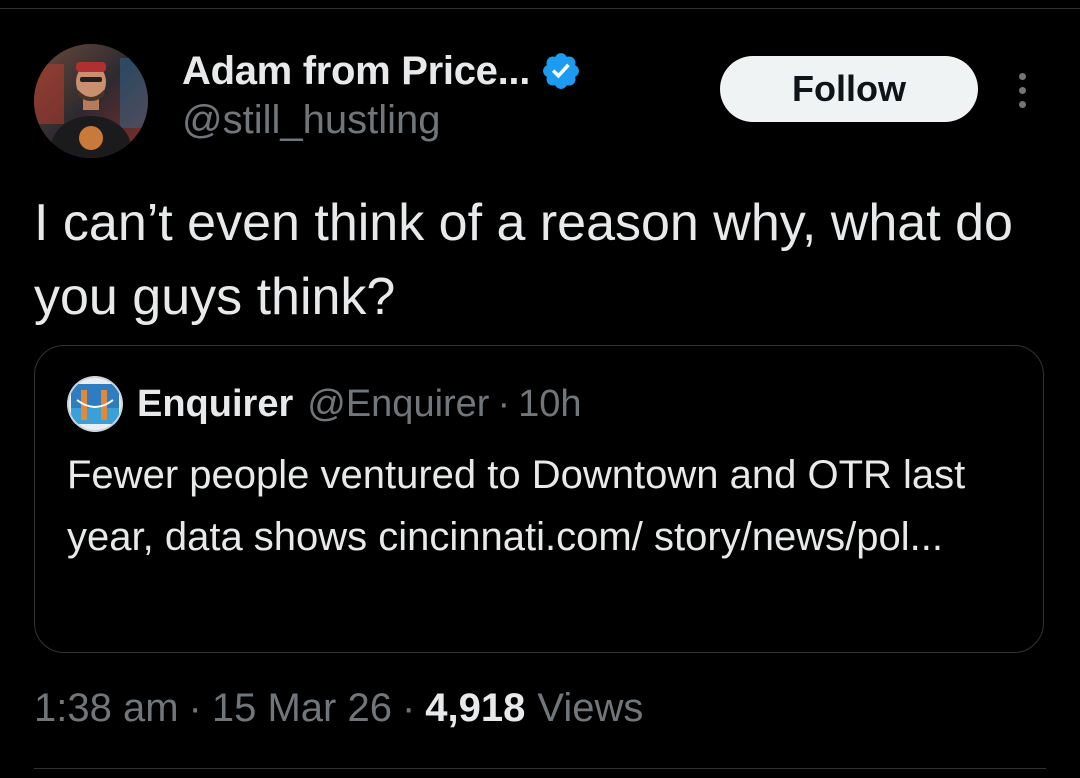 This screenshot has height=778, width=1080. Describe the element at coordinates (590, 708) in the screenshot. I see `views-label: Views` at that location.